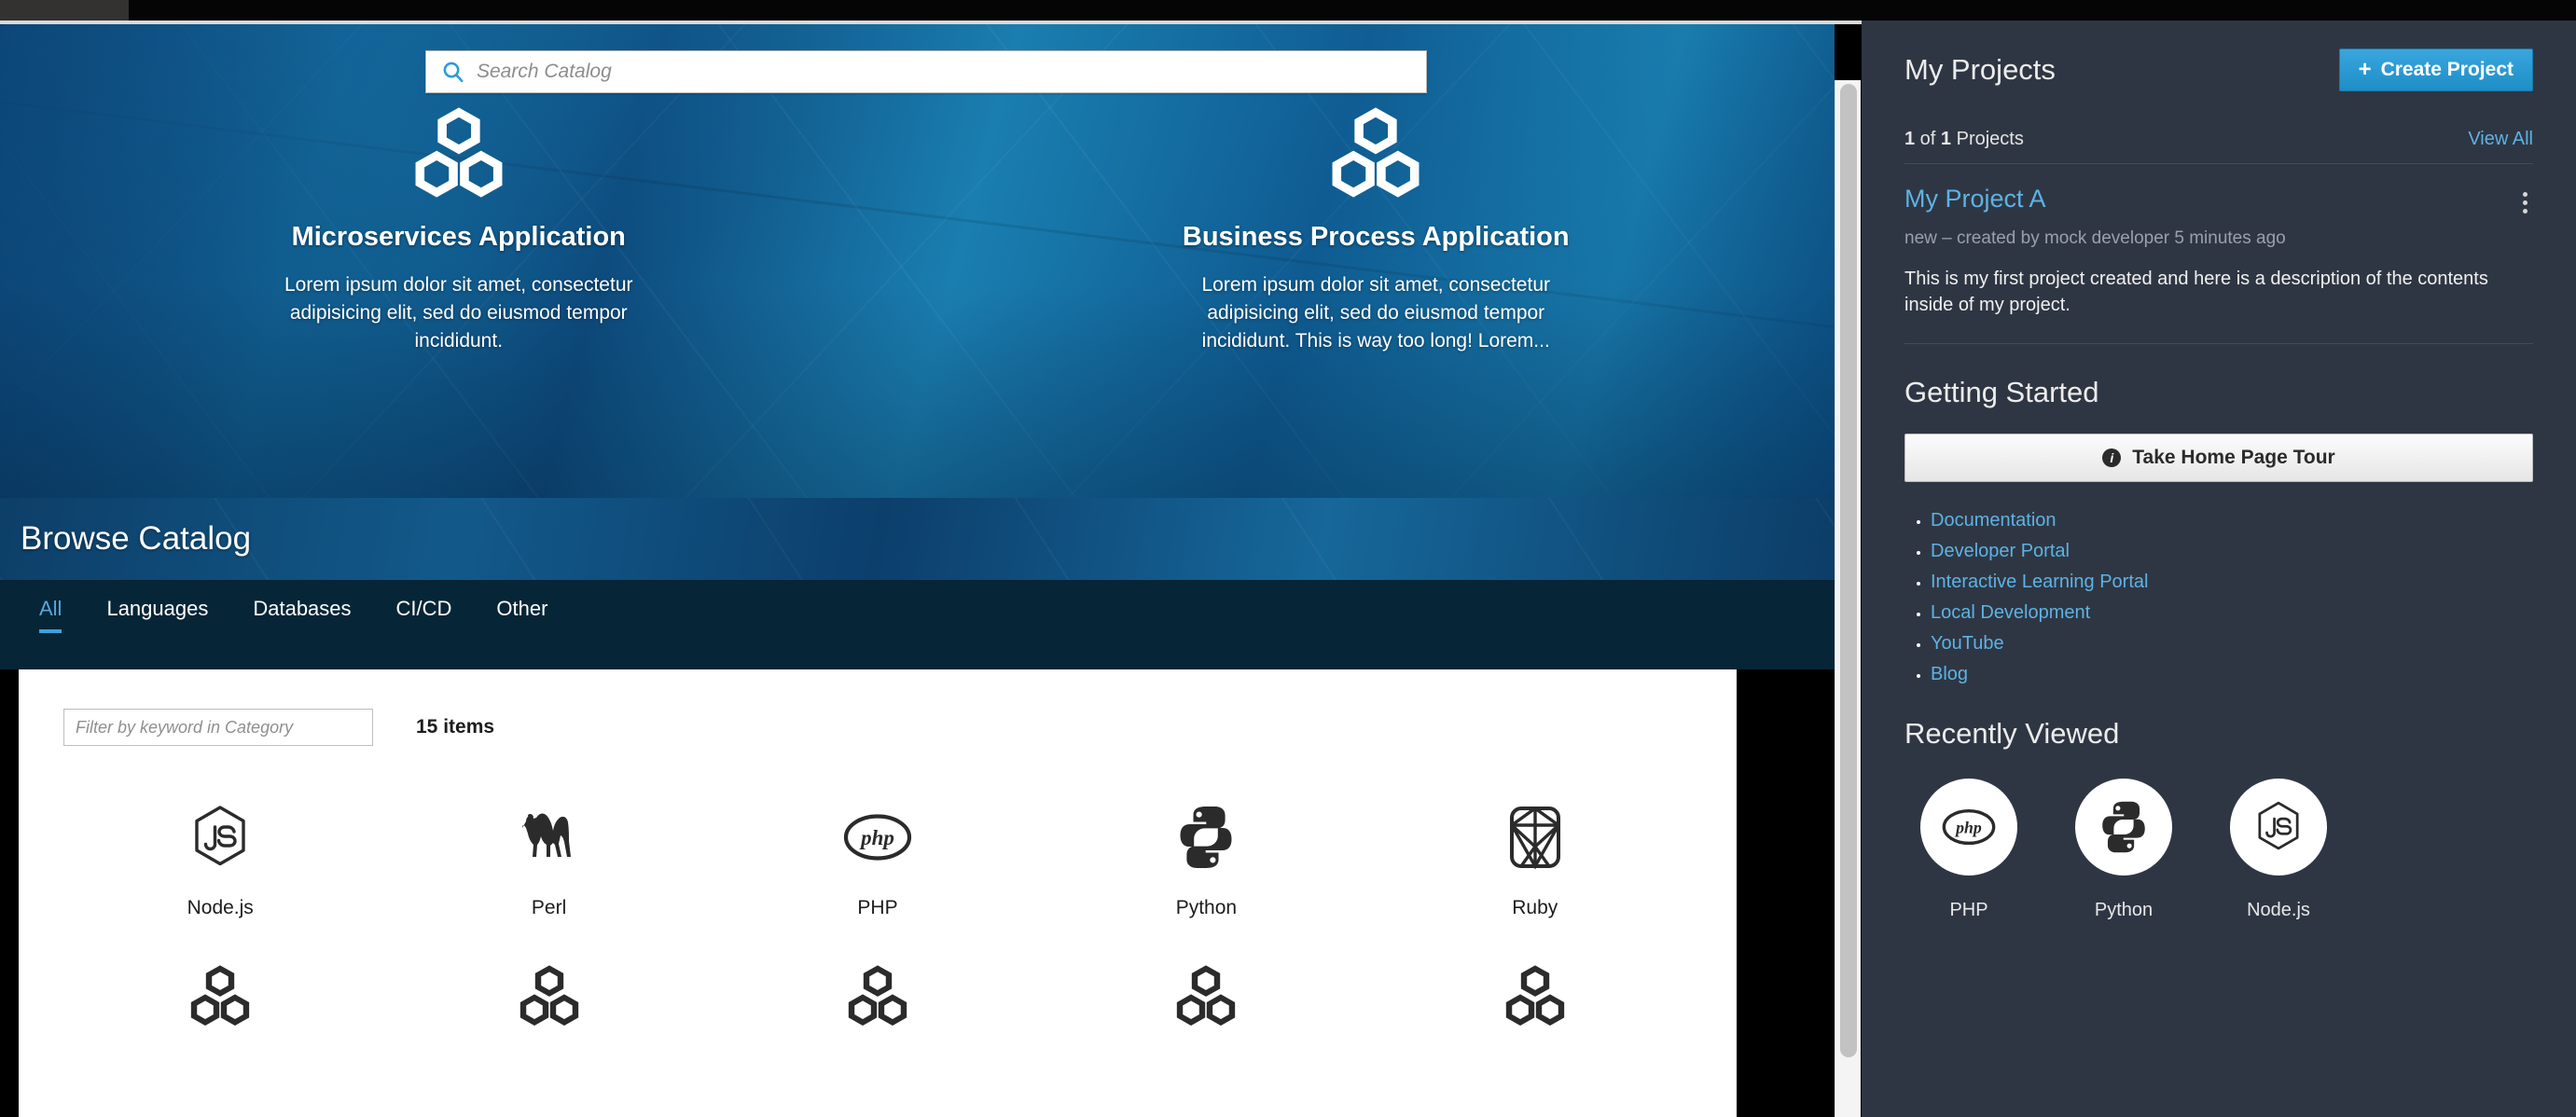 Image resolution: width=2576 pixels, height=1117 pixels. What do you see at coordinates (2447, 69) in the screenshot?
I see `create-project-label: Create Project` at bounding box center [2447, 69].